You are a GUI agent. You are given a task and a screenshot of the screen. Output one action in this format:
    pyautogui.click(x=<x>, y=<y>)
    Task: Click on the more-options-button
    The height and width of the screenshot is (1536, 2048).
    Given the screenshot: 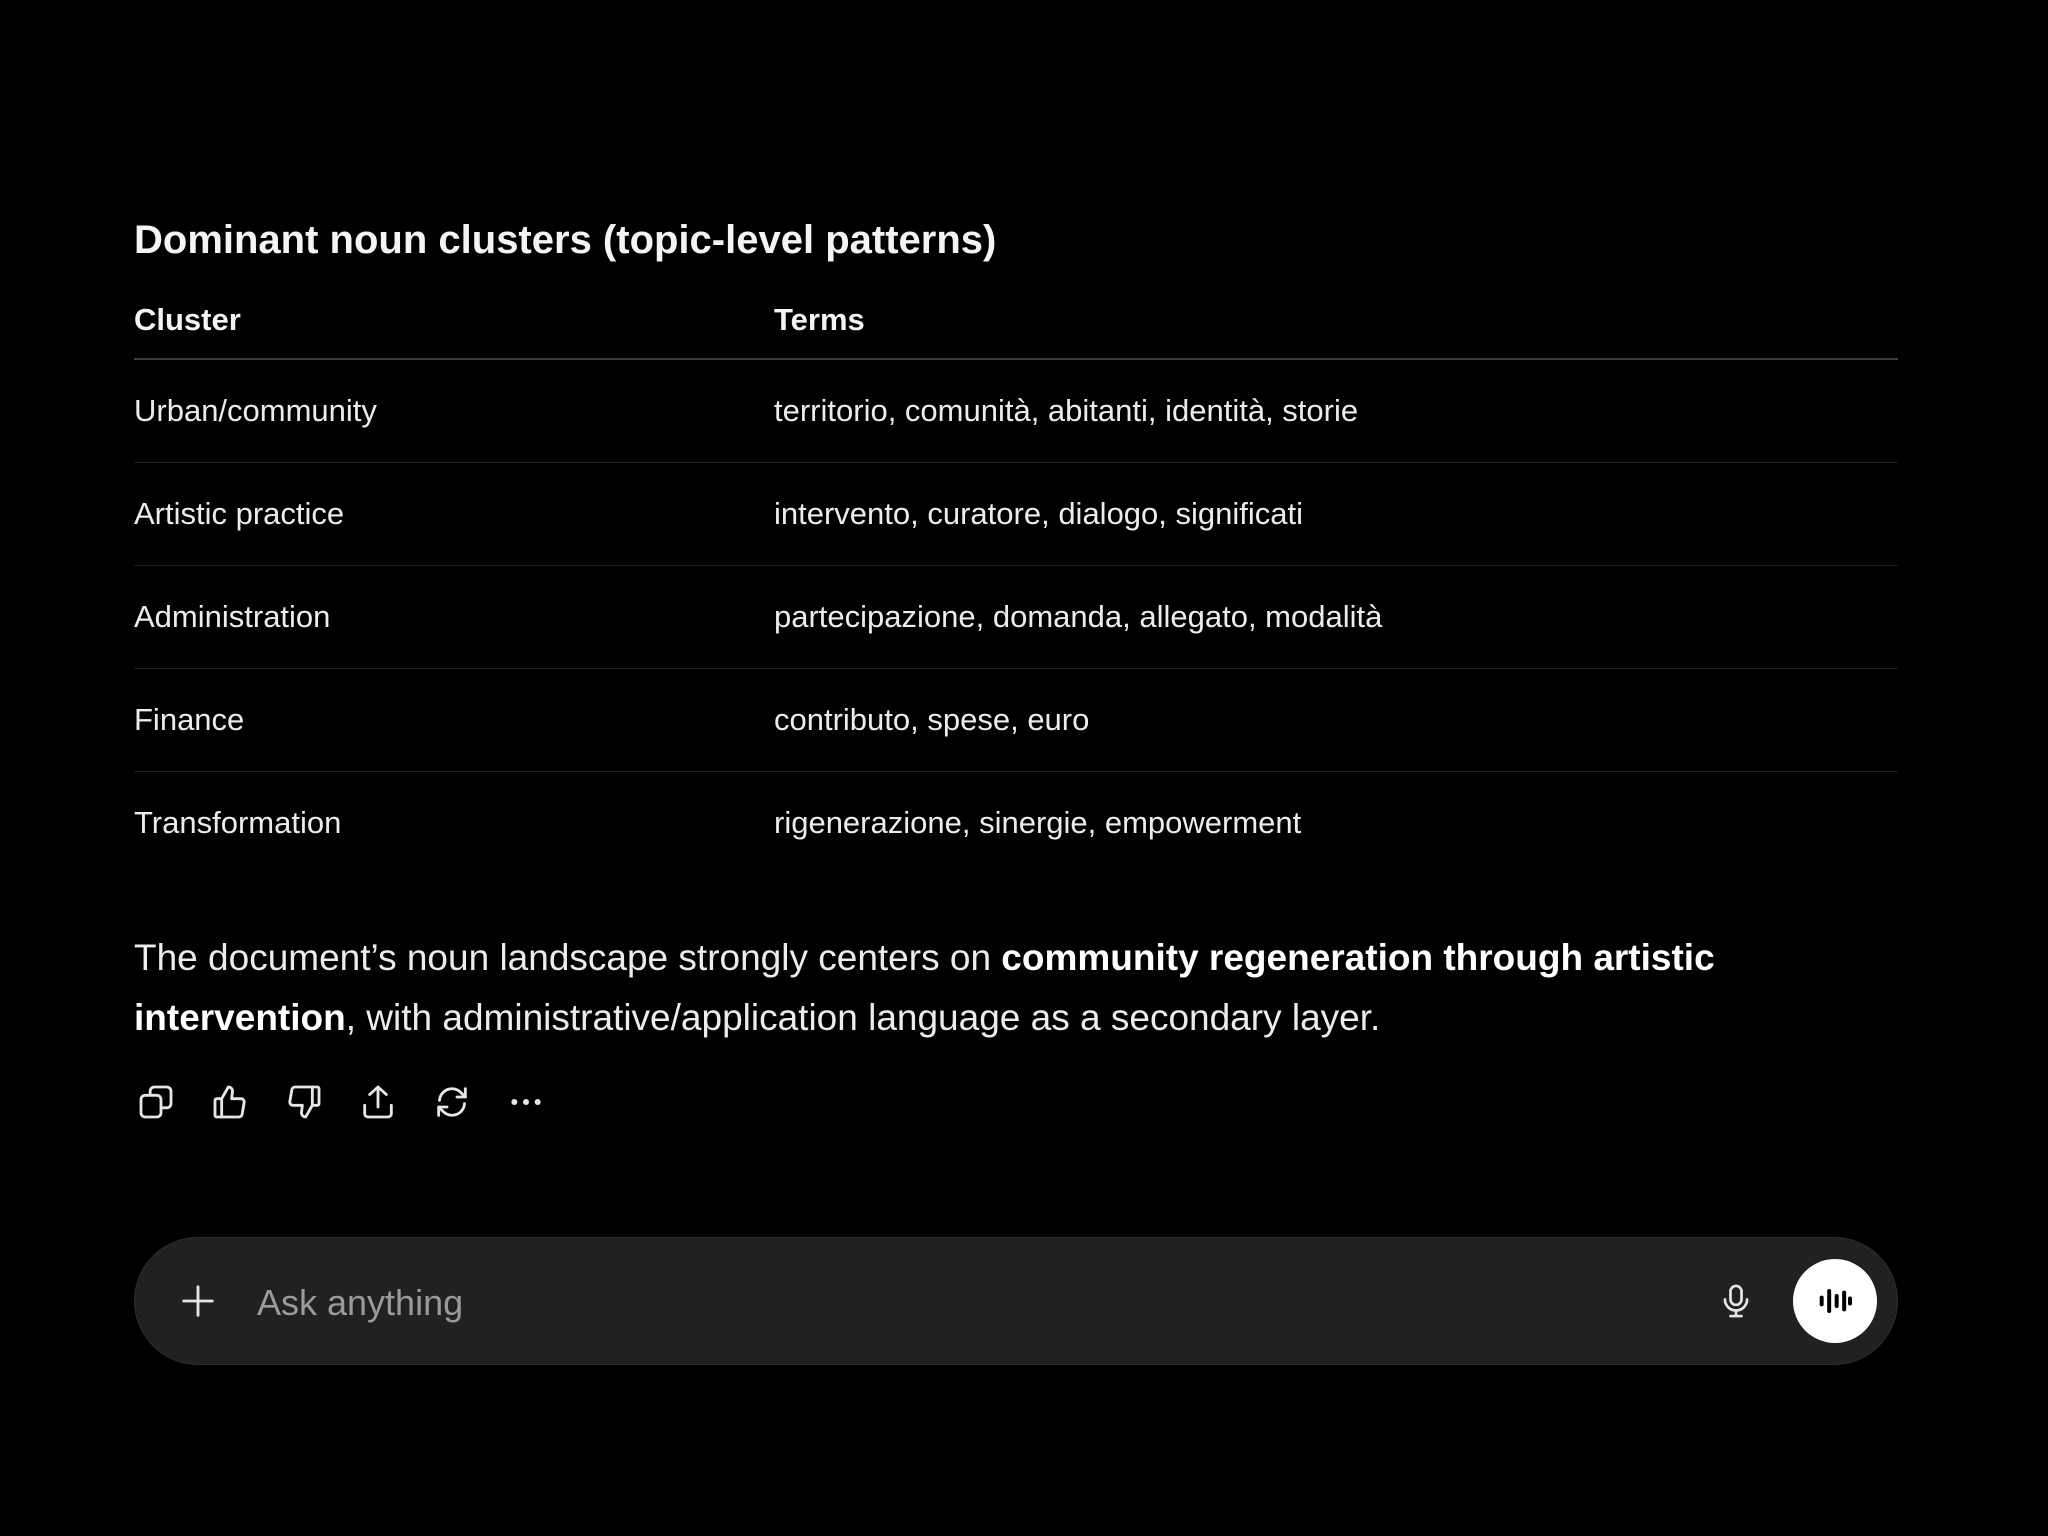 What is the action you would take?
    pyautogui.click(x=526, y=1102)
    